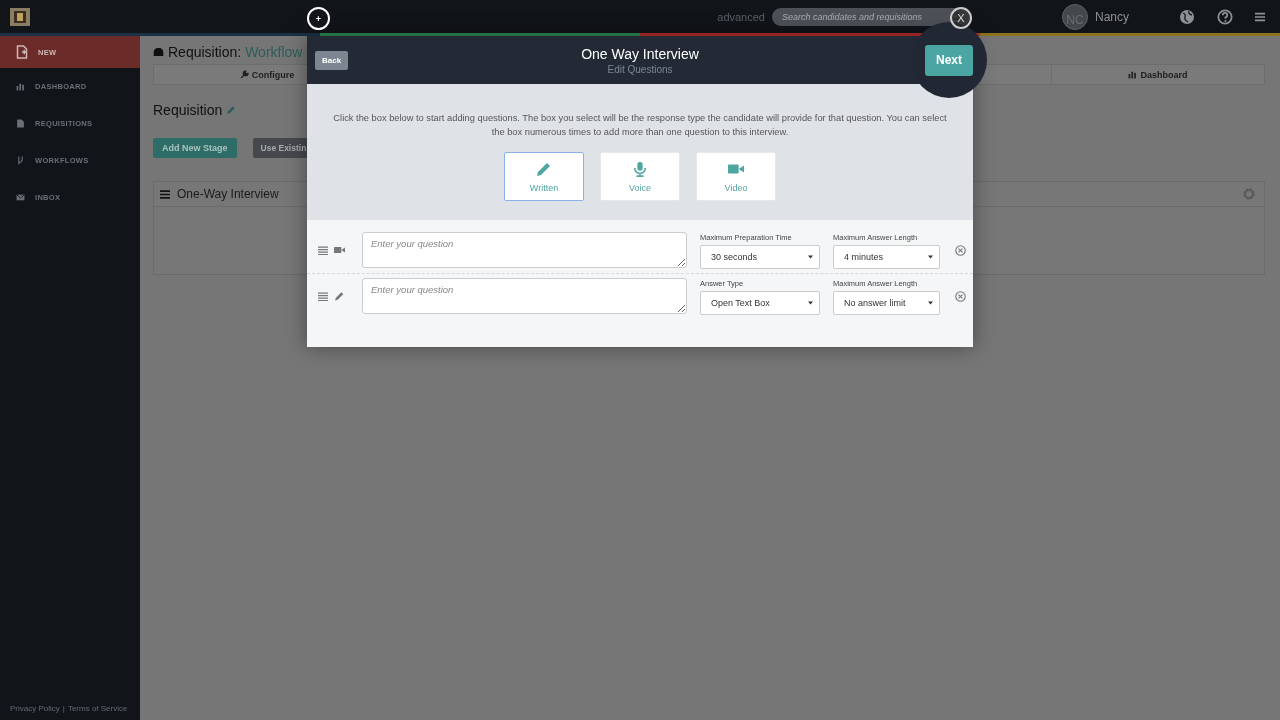 The height and width of the screenshot is (720, 1280). What do you see at coordinates (640, 125) in the screenshot?
I see `instructions-text: Click the box below to start adding questions. The box you select will be the response type the candidate will provide for that question. You can select the box numerous times to add more than one question to this interview.` at bounding box center [640, 125].